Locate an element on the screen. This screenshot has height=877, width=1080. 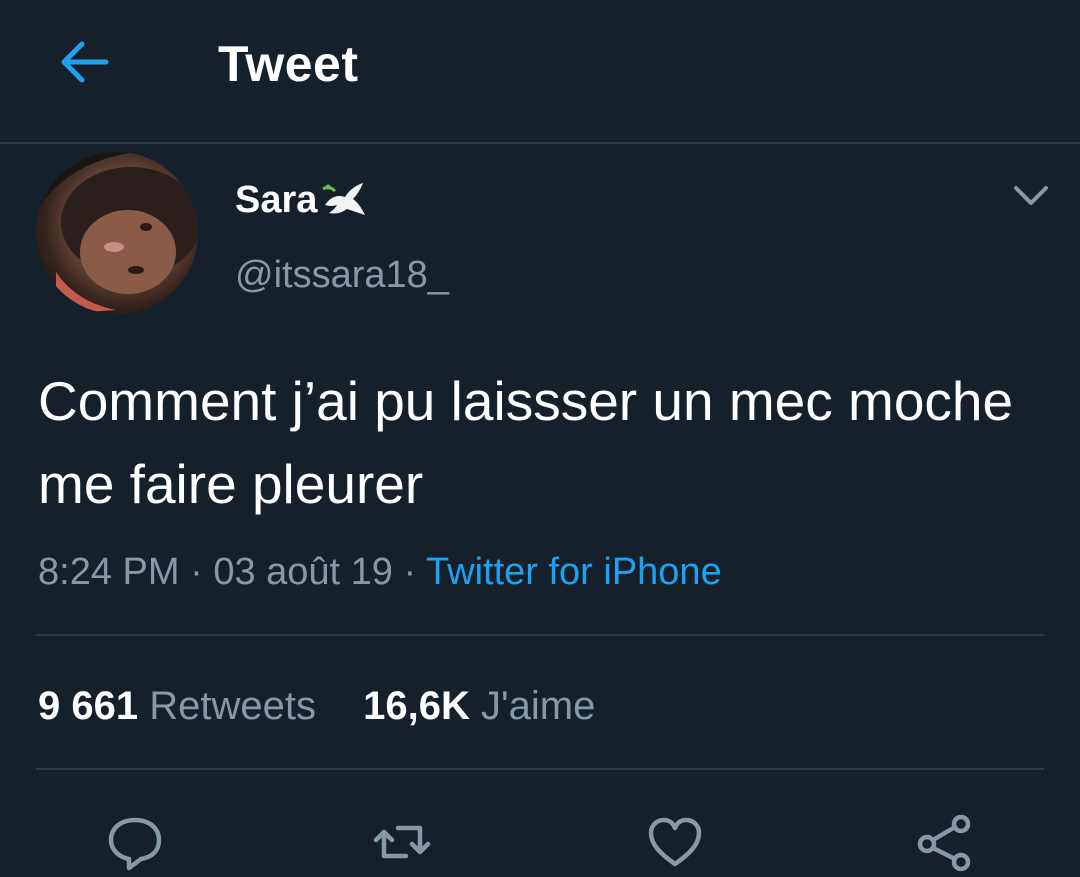
share-button is located at coordinates (945, 842).